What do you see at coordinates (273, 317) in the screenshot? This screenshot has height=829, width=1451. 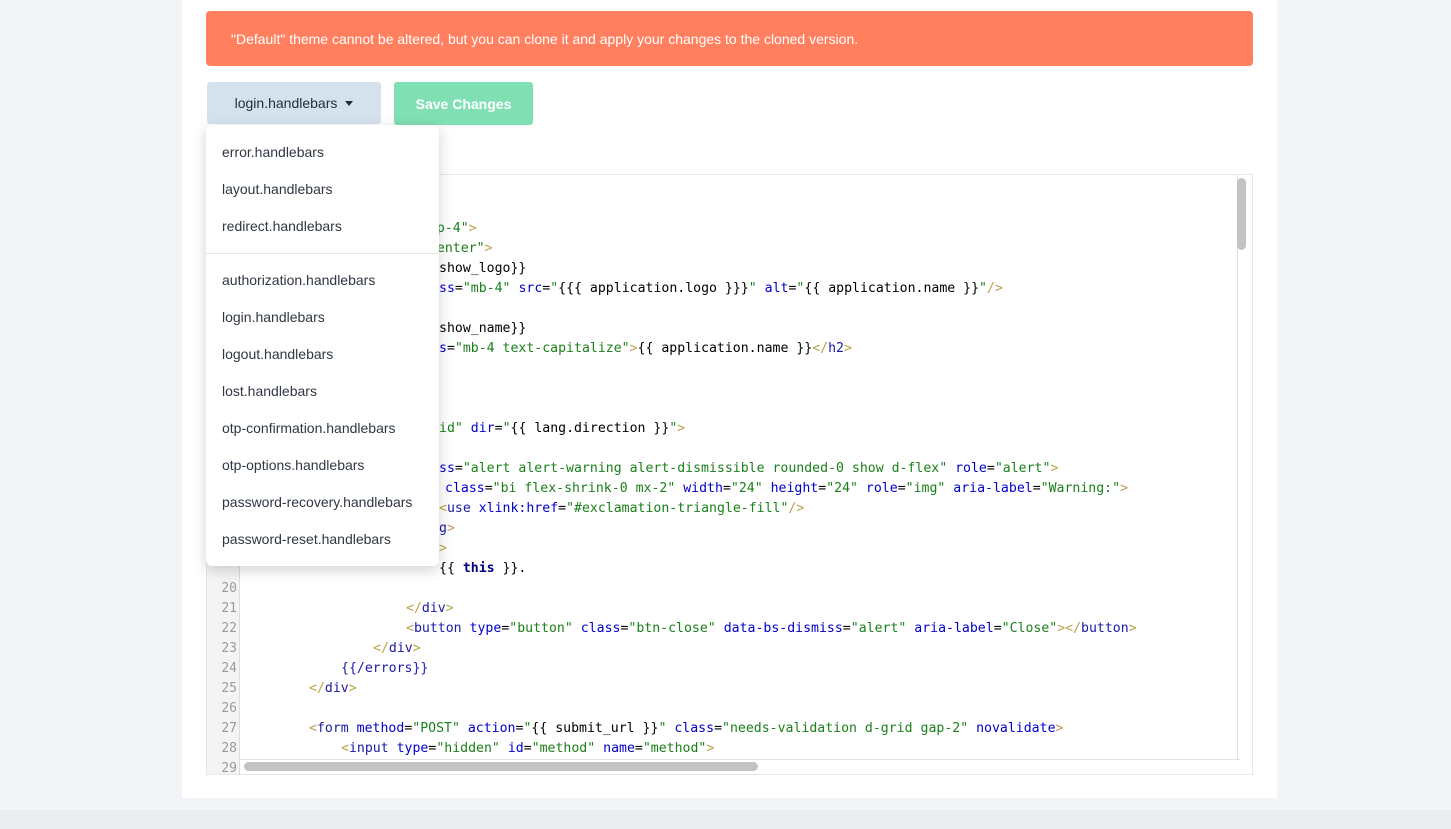 I see `menu-item-login: login.handlebars` at bounding box center [273, 317].